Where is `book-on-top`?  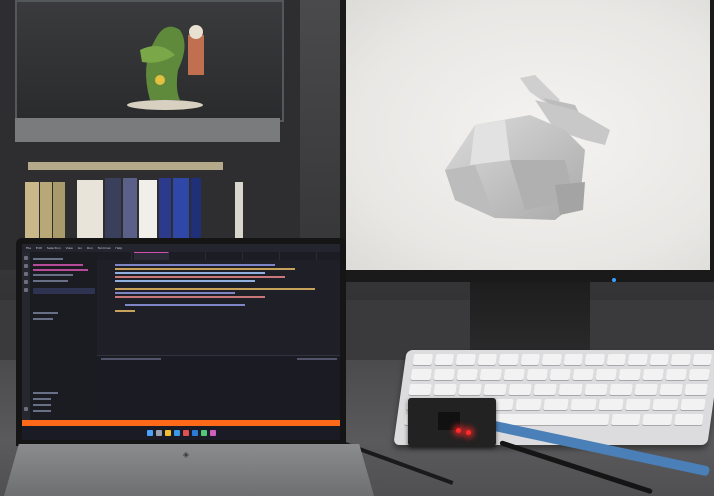
book-on-top is located at coordinates (125, 166).